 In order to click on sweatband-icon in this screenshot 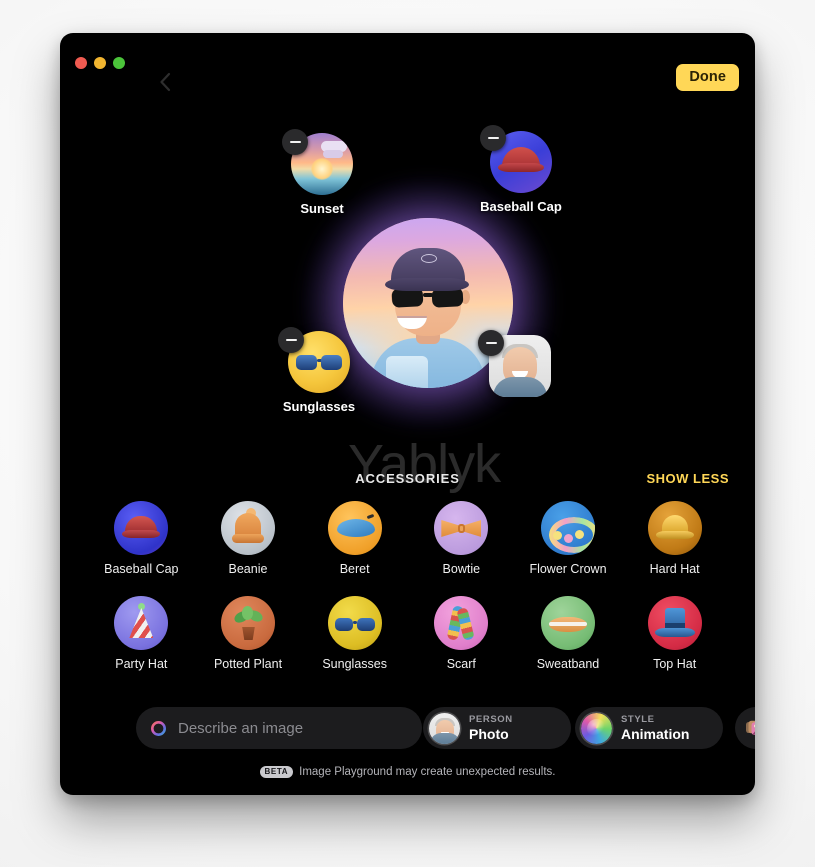, I will do `click(567, 623)`.